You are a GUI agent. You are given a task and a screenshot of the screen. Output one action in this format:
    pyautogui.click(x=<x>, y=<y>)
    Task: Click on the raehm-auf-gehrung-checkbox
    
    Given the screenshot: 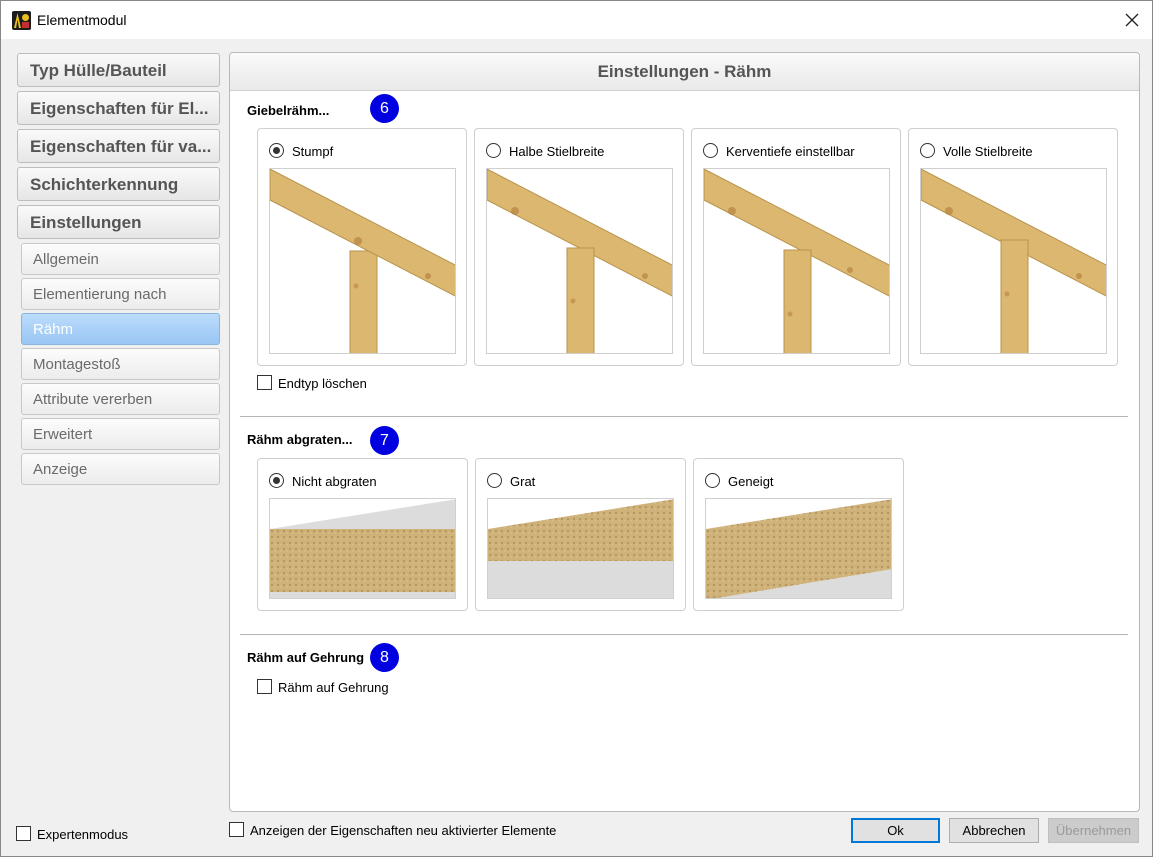 What is the action you would take?
    pyautogui.click(x=264, y=686)
    